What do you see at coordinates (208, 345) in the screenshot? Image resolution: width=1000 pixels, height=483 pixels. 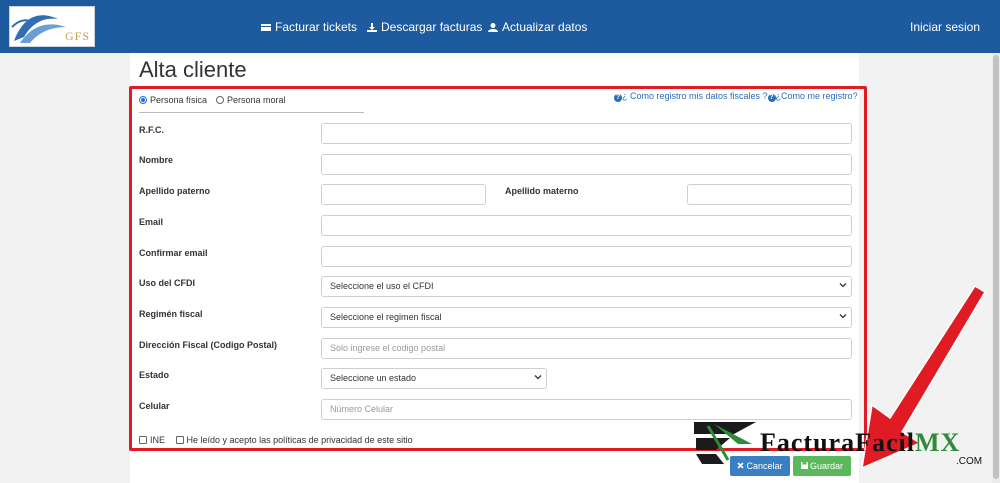 I see `direccion-fiscal-label: Dirección Fiscal (Codigo Postal)` at bounding box center [208, 345].